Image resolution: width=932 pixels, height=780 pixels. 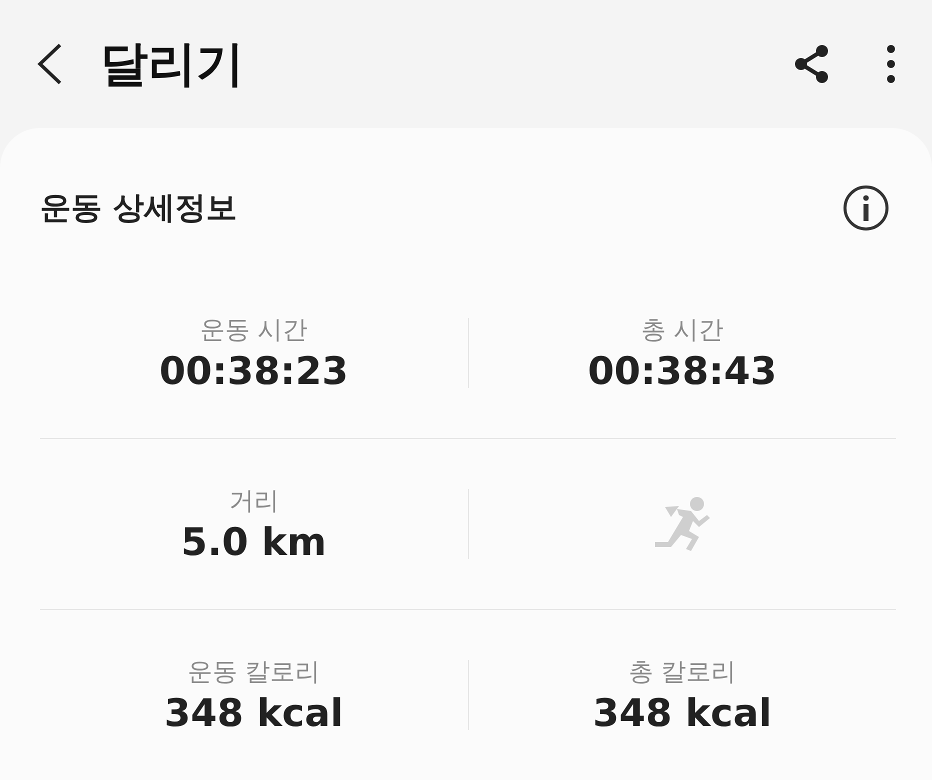 What do you see at coordinates (254, 330) in the screenshot?
I see `stat-label: 운동 시간` at bounding box center [254, 330].